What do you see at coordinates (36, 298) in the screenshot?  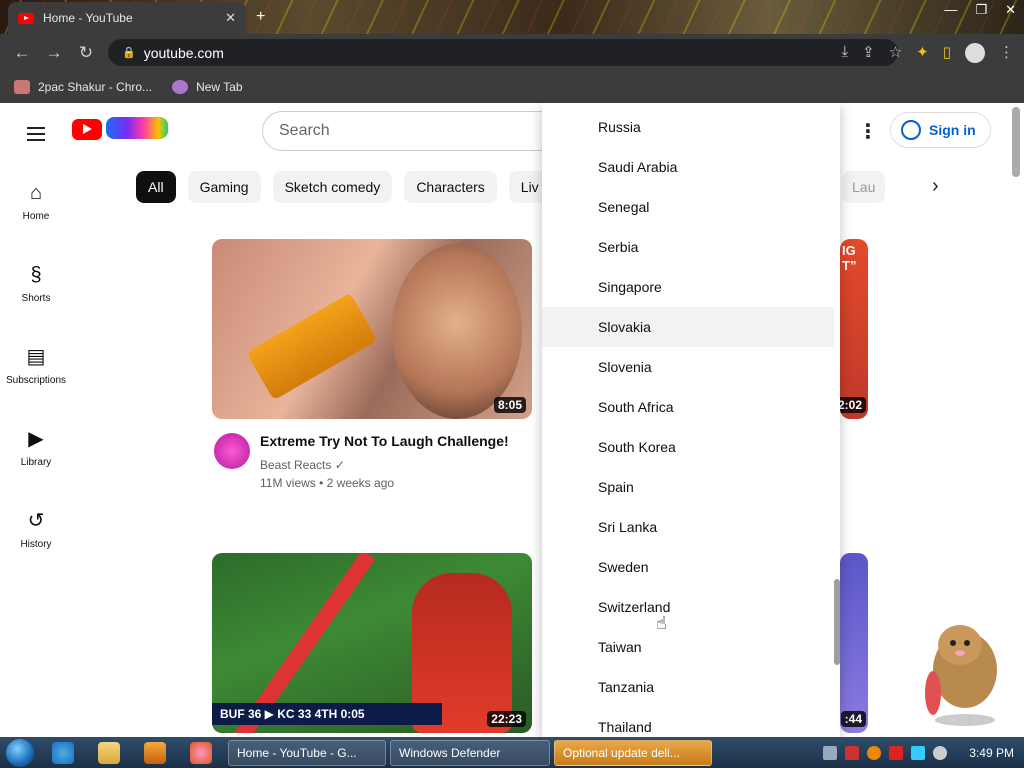 I see `guide-item-shorts: § Shorts` at bounding box center [36, 298].